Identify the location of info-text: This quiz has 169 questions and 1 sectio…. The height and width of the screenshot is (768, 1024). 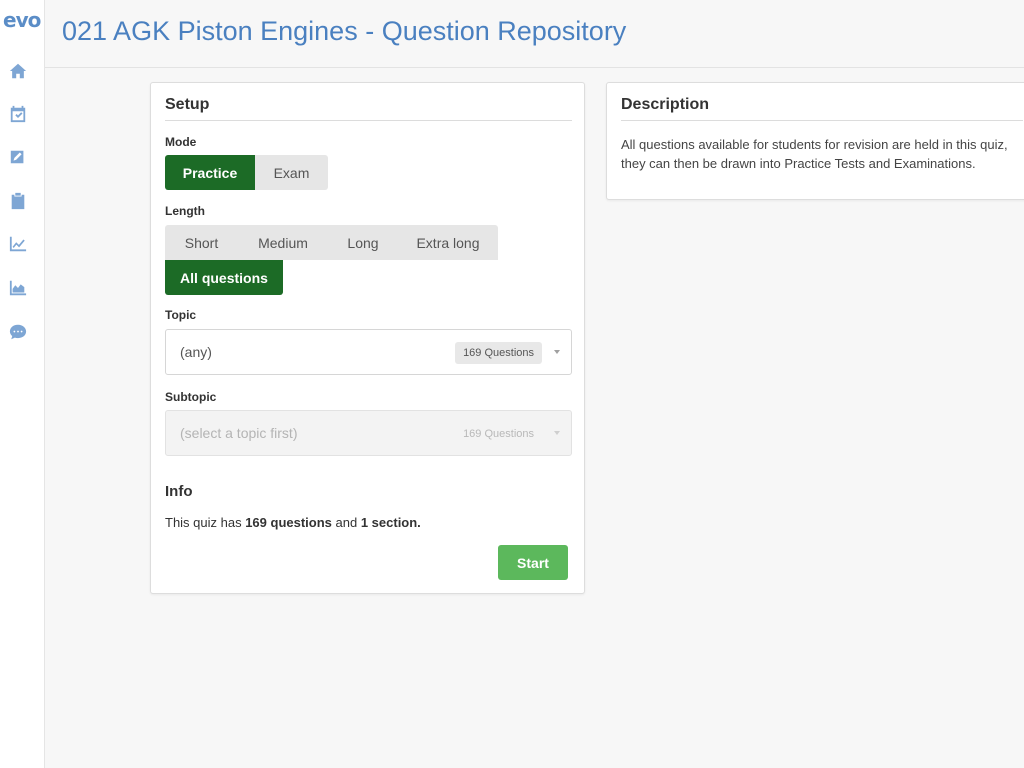
(293, 522).